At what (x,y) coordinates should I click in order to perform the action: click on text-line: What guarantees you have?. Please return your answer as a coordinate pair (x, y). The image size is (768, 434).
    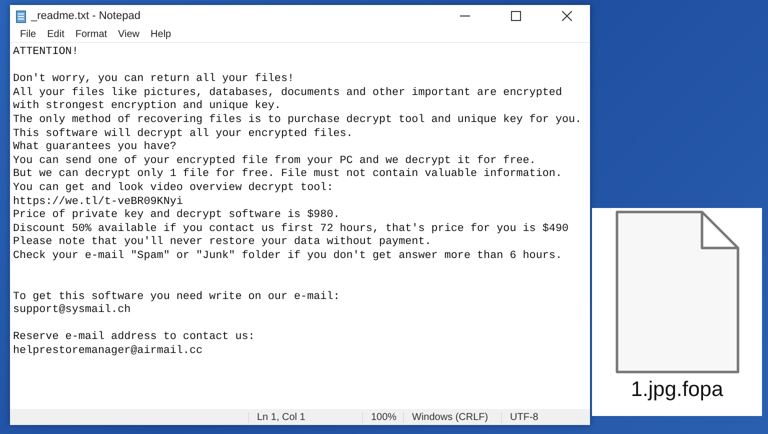
    Looking at the image, I should click on (95, 148).